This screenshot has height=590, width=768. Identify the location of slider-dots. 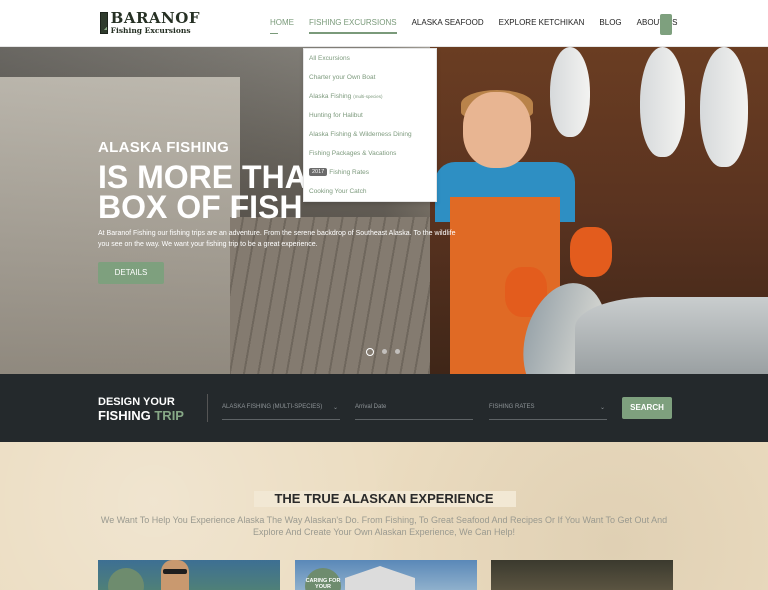
(387, 351).